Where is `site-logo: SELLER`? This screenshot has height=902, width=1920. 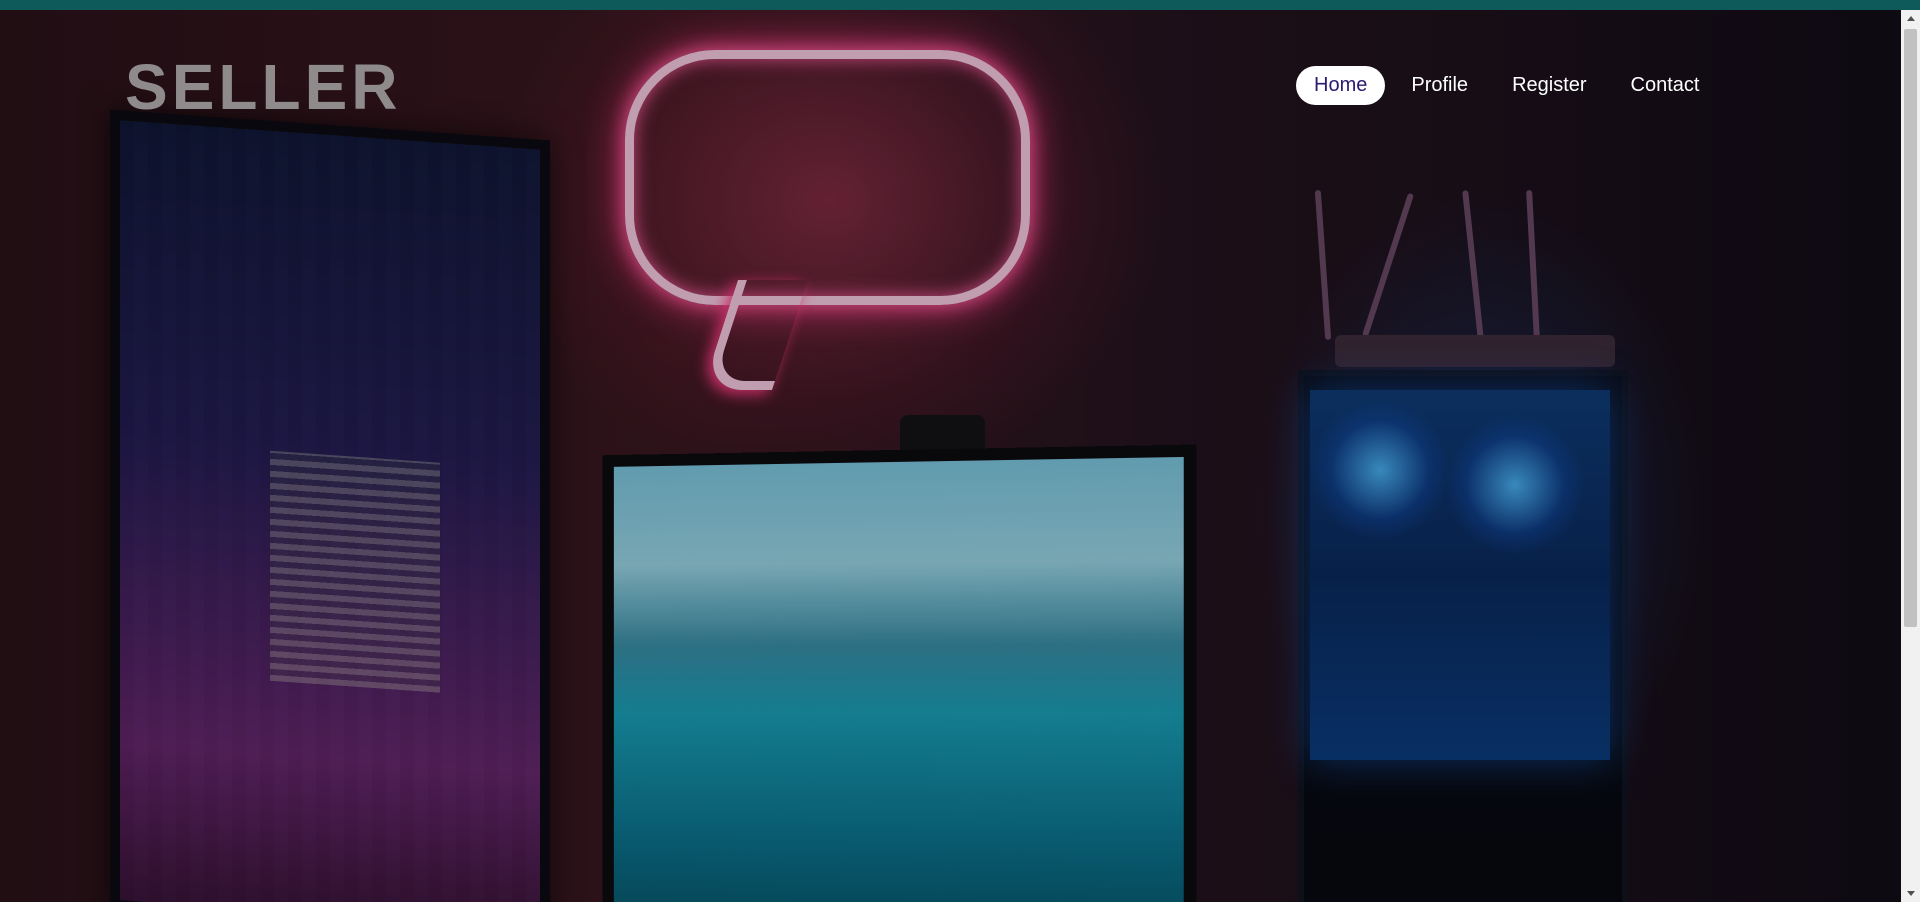 site-logo: SELLER is located at coordinates (263, 87).